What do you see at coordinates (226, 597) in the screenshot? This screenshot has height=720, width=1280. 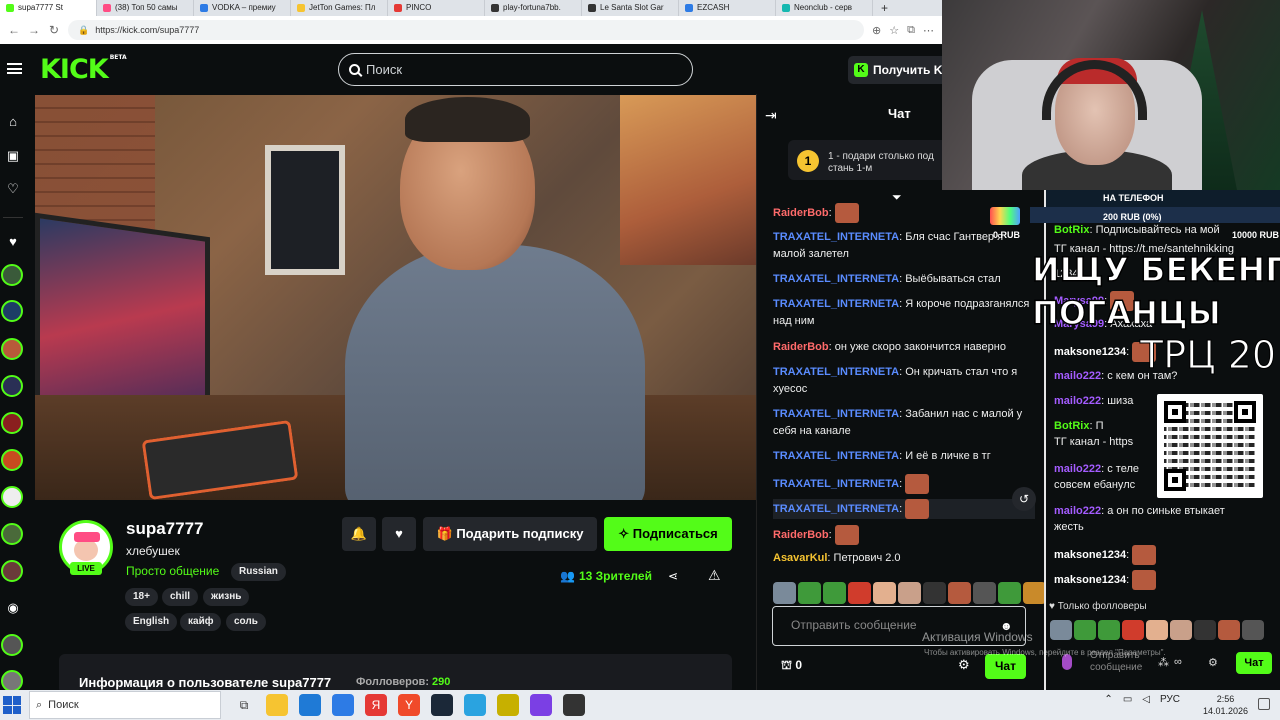 I see `stream-tag: жизнь` at bounding box center [226, 597].